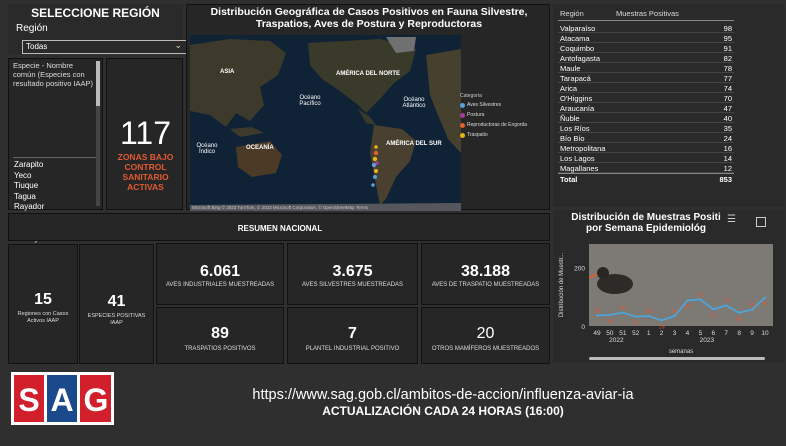 Image resolution: width=786 pixels, height=446 pixels. What do you see at coordinates (572, 13) in the screenshot?
I see `table-header-region: Región` at bounding box center [572, 13].